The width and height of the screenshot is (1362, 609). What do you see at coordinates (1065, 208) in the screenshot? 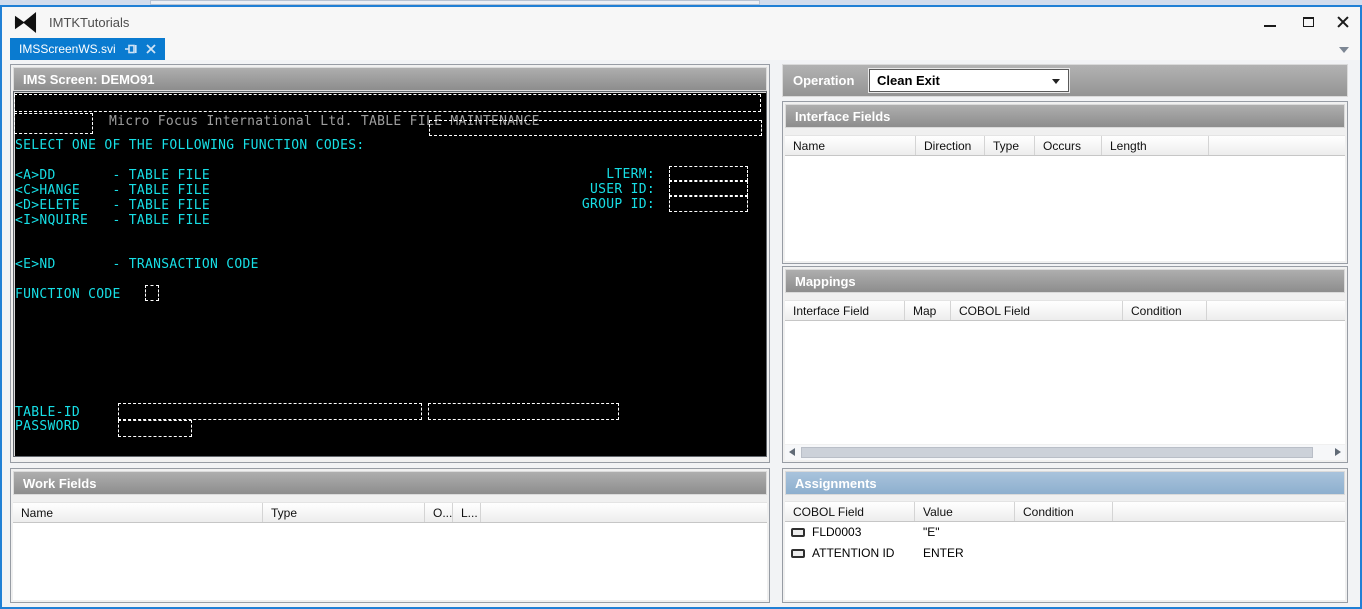
I see `interface-fields-list` at bounding box center [1065, 208].